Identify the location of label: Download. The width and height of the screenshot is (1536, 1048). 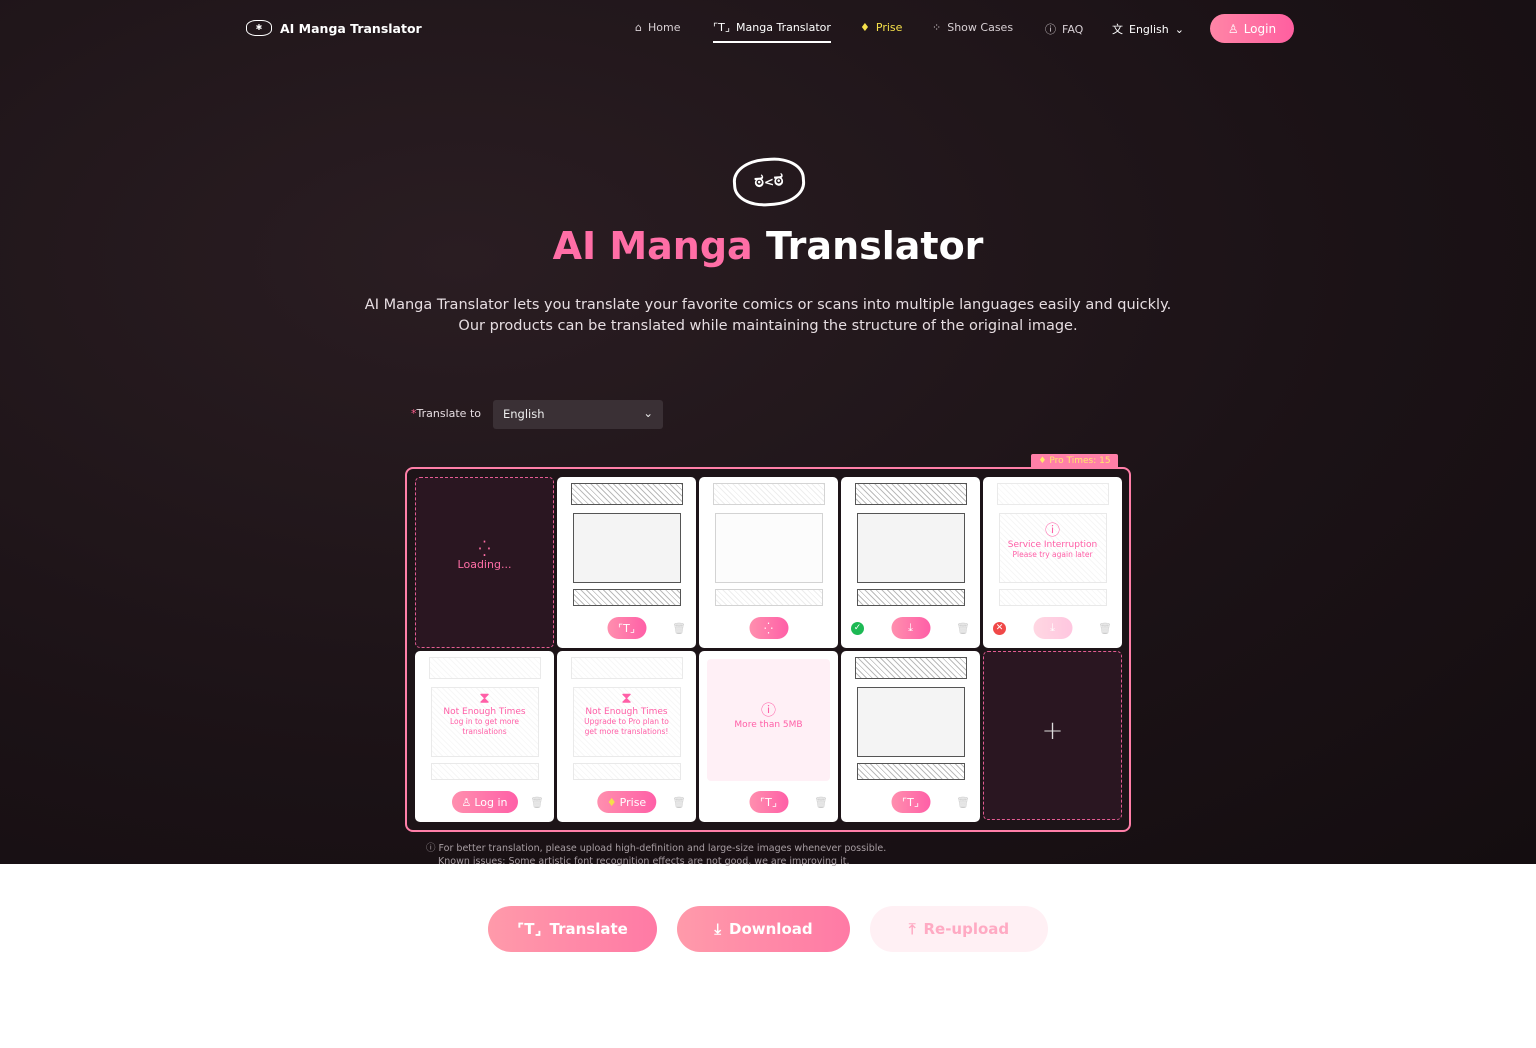
(771, 929).